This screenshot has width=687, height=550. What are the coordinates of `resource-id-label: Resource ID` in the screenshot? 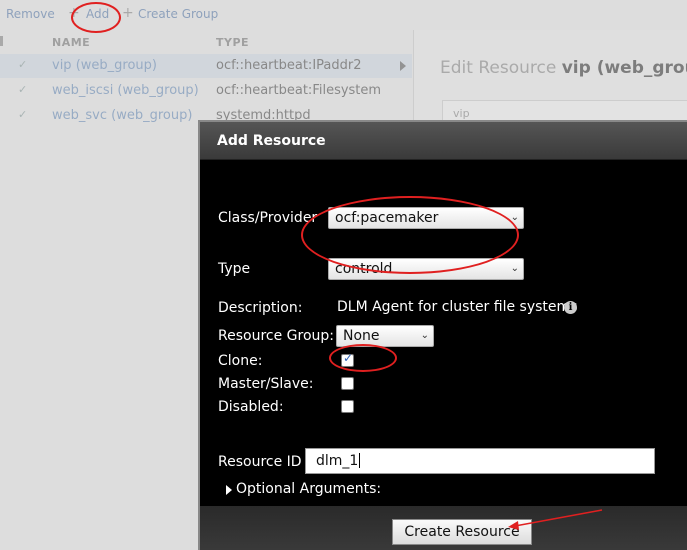 It's located at (260, 462).